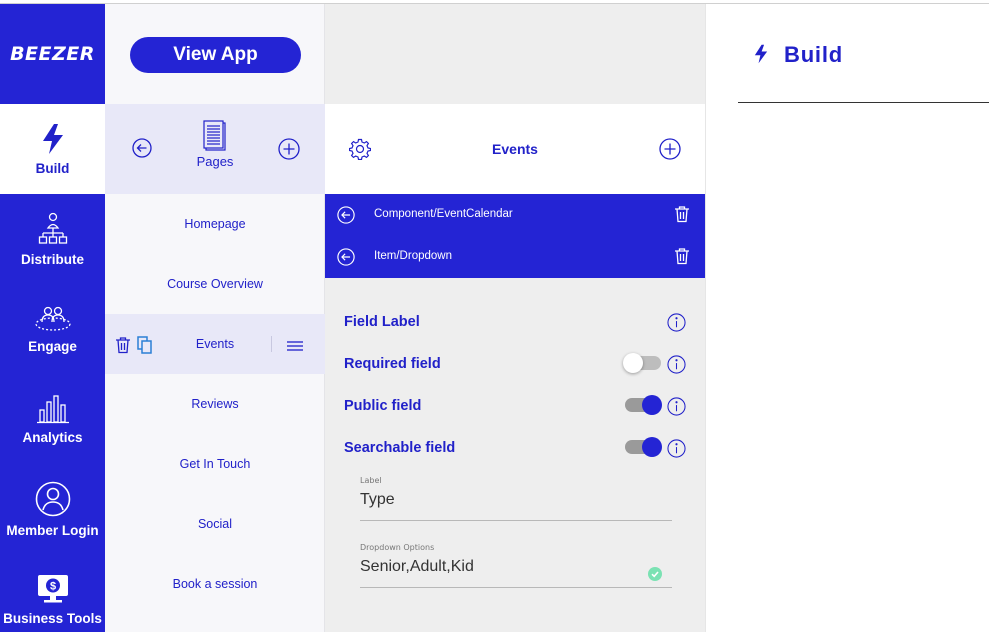  What do you see at coordinates (383, 406) in the screenshot?
I see `public-field-label: Public field` at bounding box center [383, 406].